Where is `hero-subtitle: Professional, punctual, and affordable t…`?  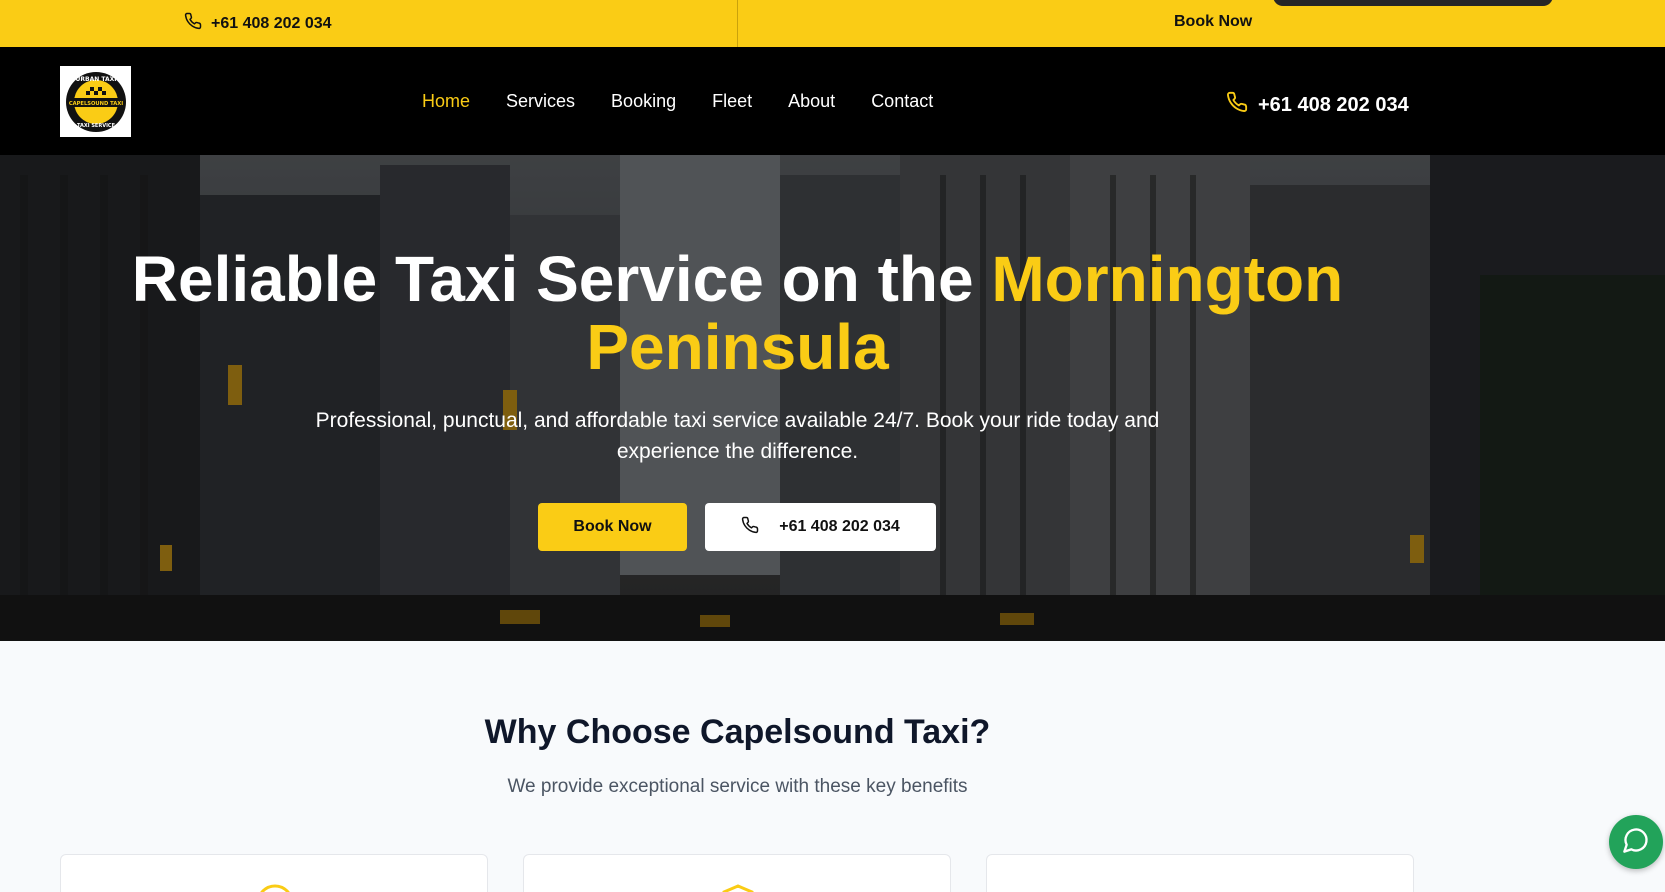
hero-subtitle: Professional, punctual, and affordable t… is located at coordinates (737, 436).